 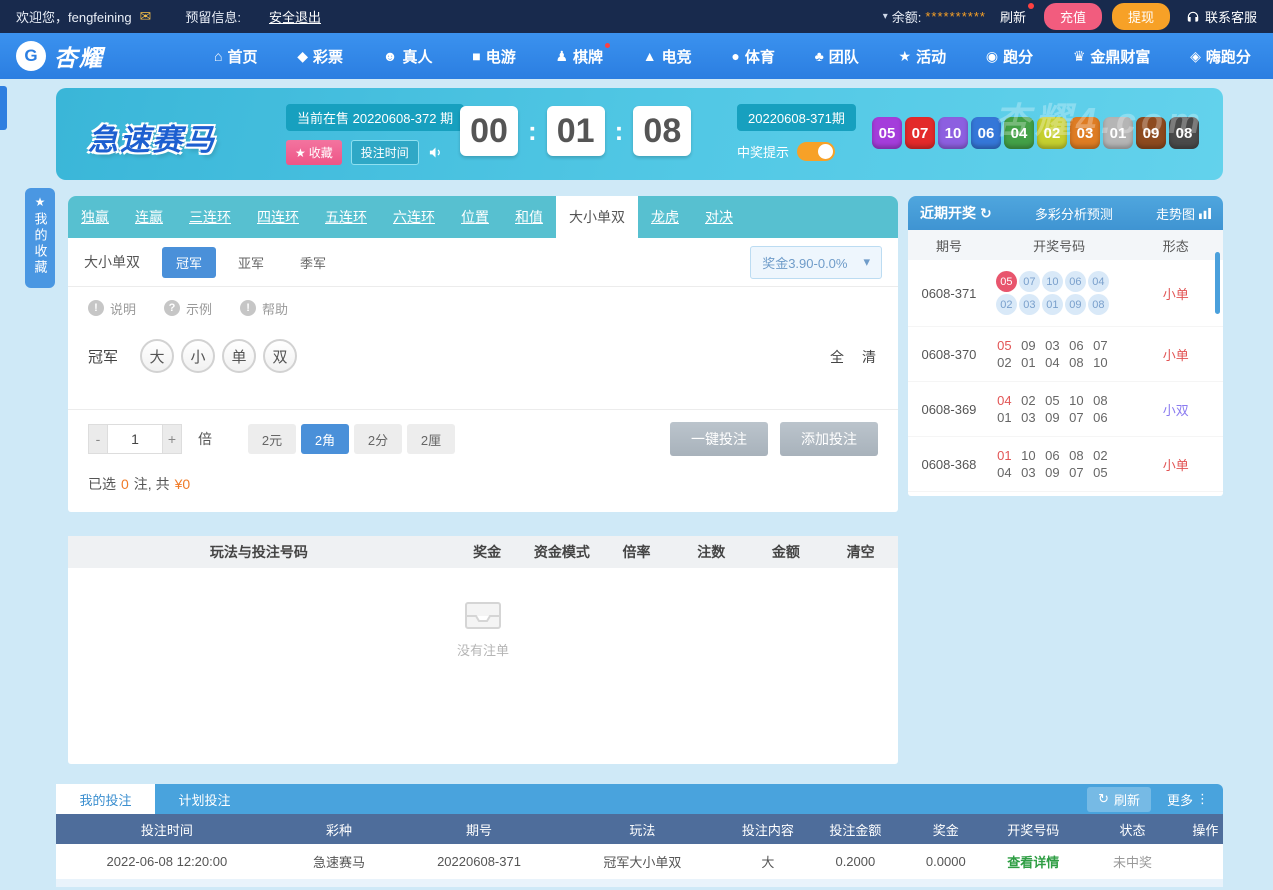 I want to click on play-tab-multi-win: 连赢, so click(x=149, y=217).